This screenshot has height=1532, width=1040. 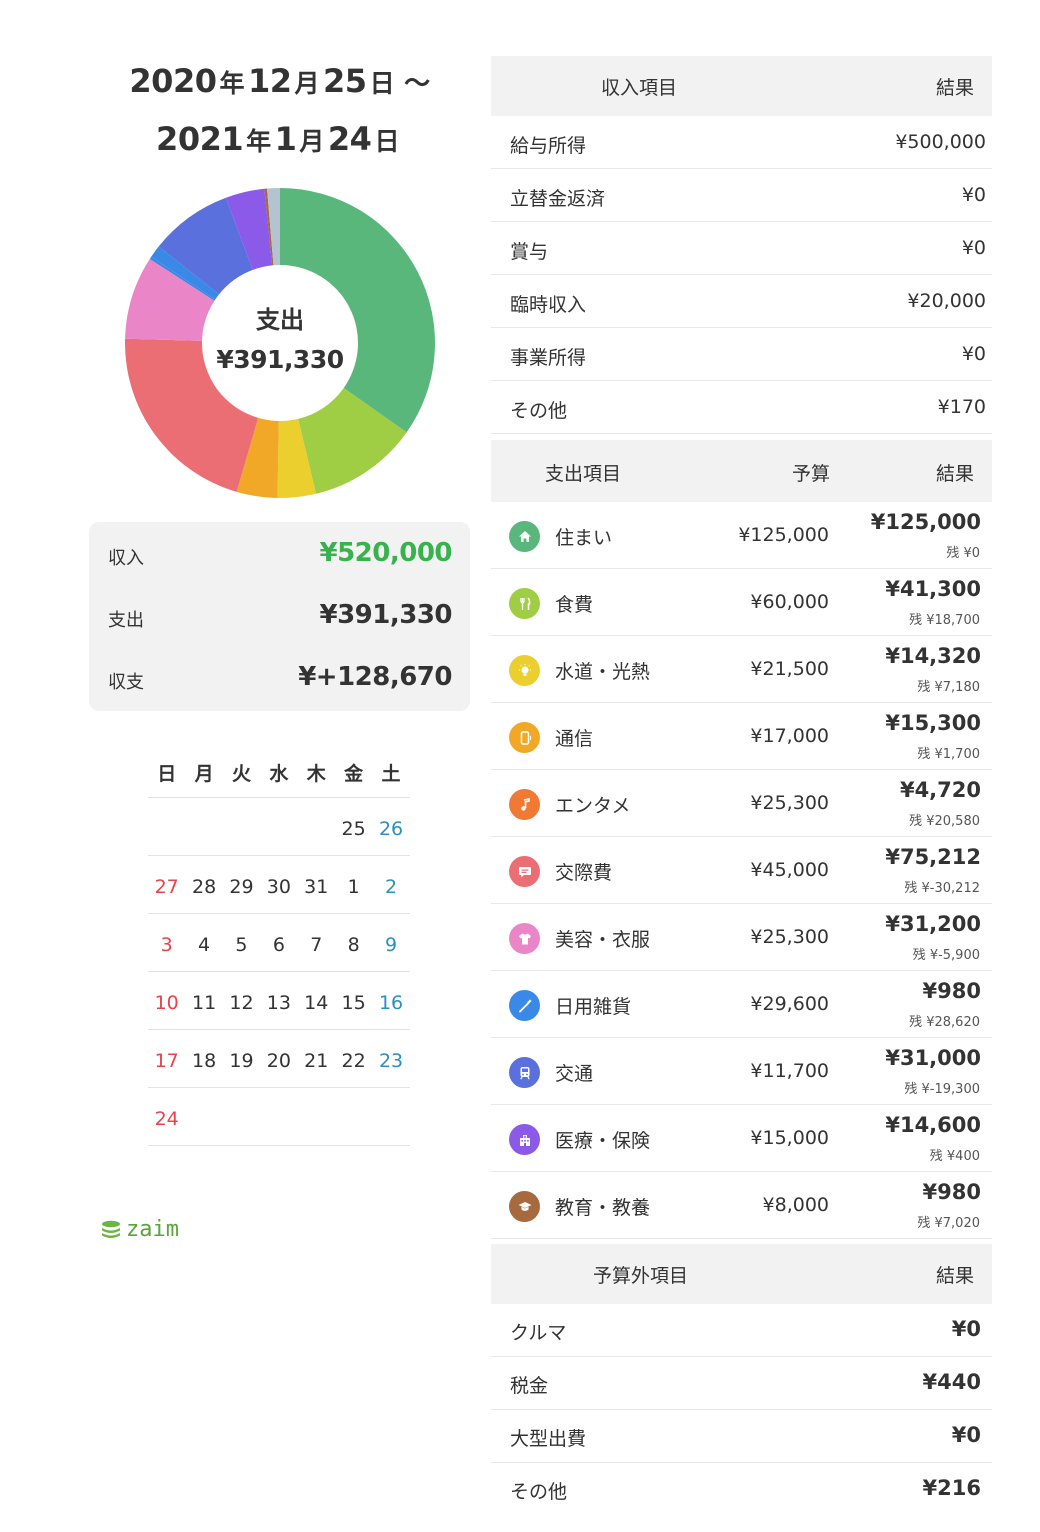 I want to click on summary-balance-value: ¥+128,670, so click(x=375, y=677).